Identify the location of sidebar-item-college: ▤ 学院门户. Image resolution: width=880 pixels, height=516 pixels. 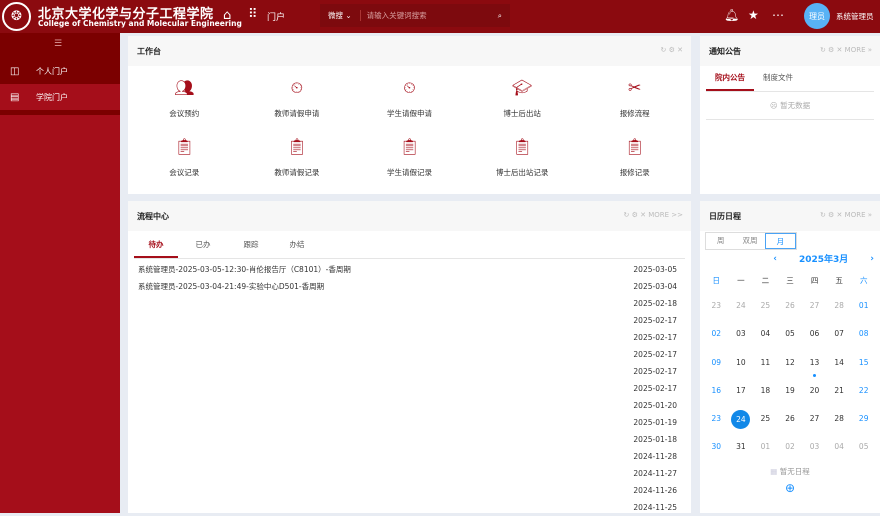
(60, 97).